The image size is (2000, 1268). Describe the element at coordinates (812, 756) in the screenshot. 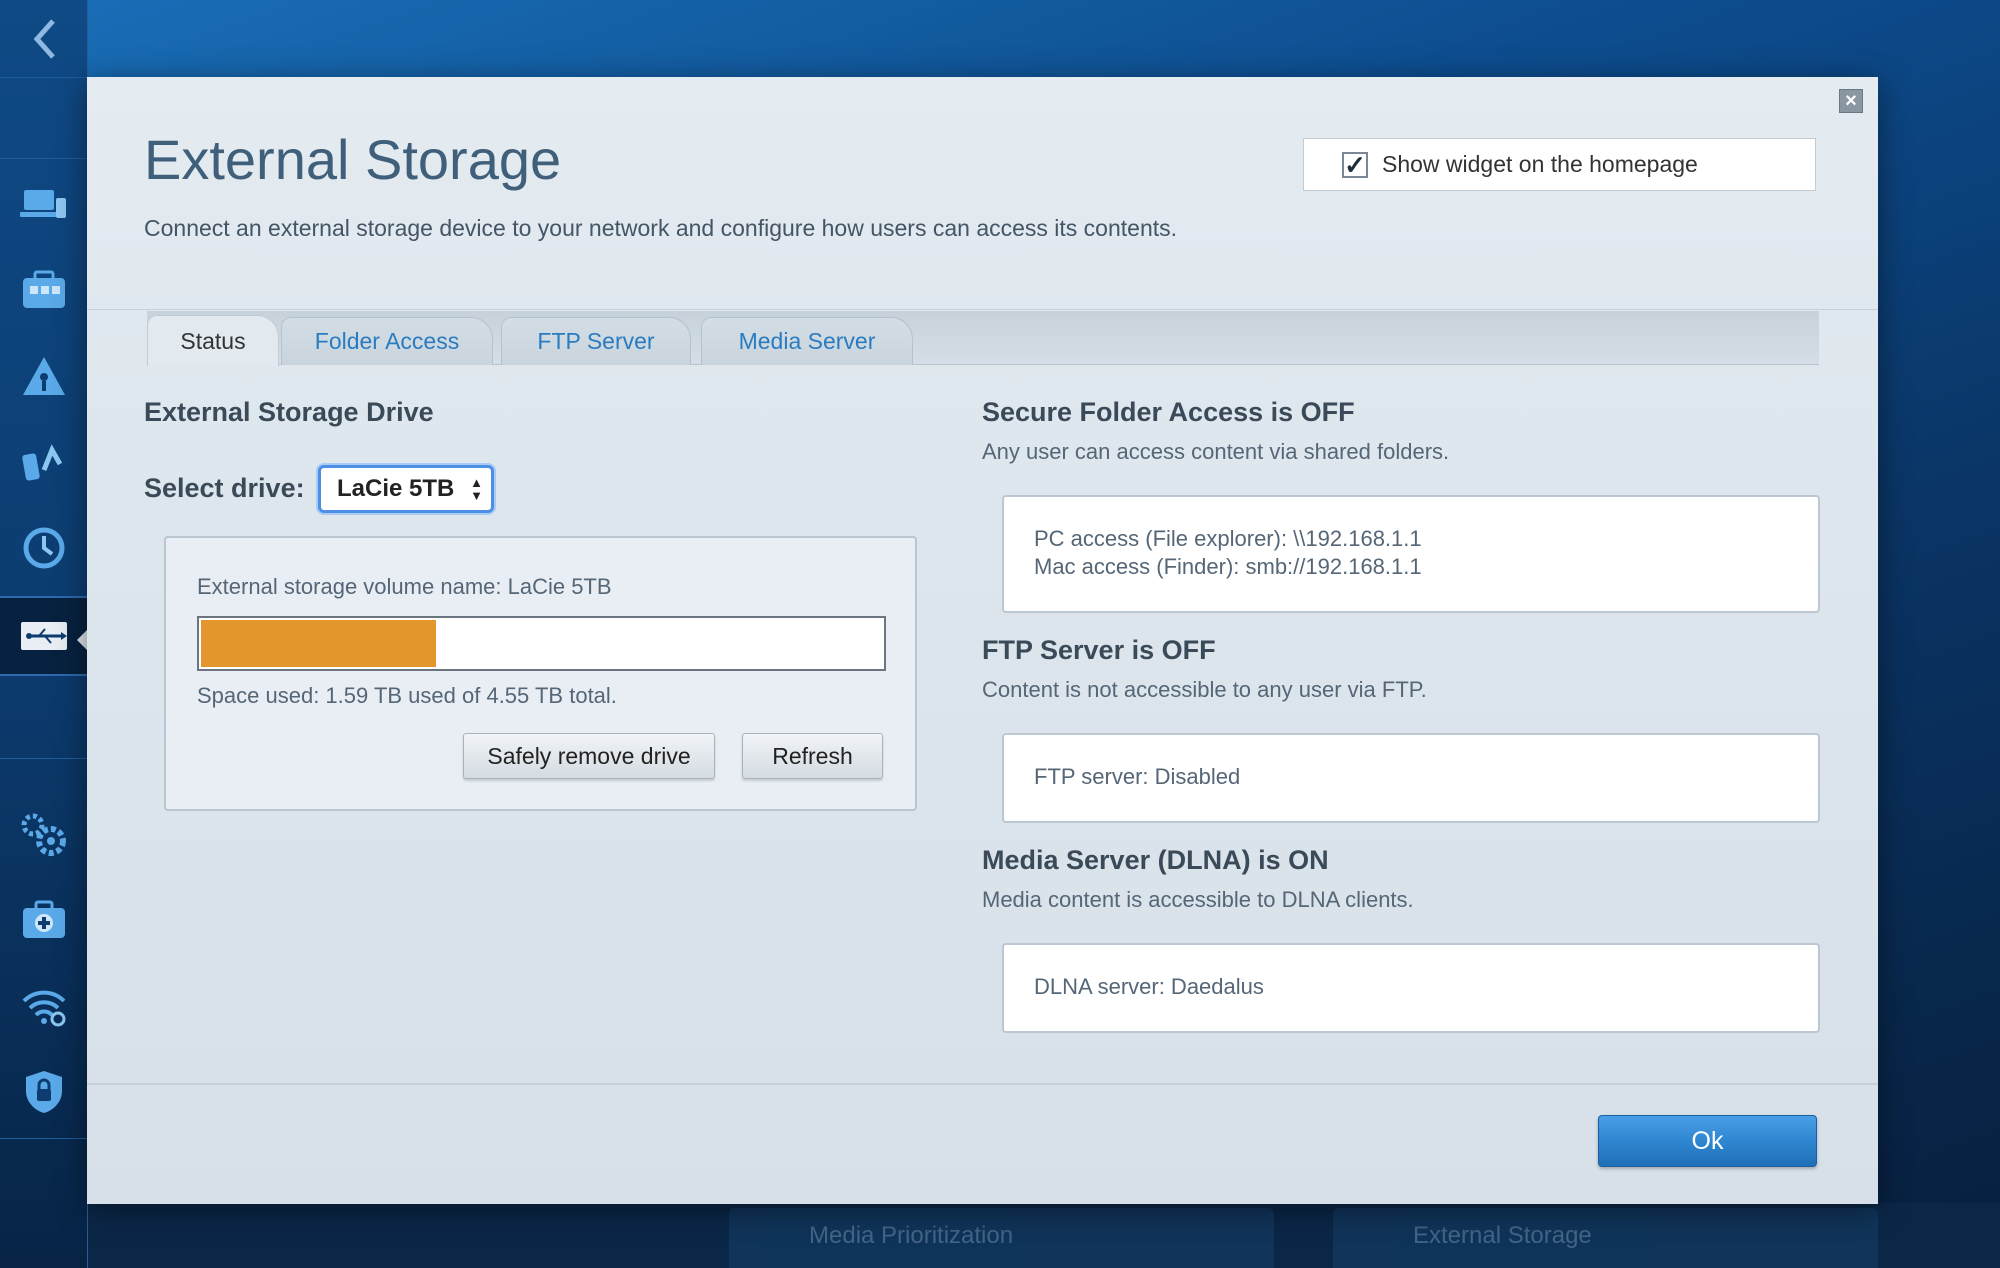

I see `refresh-button: Refresh` at that location.